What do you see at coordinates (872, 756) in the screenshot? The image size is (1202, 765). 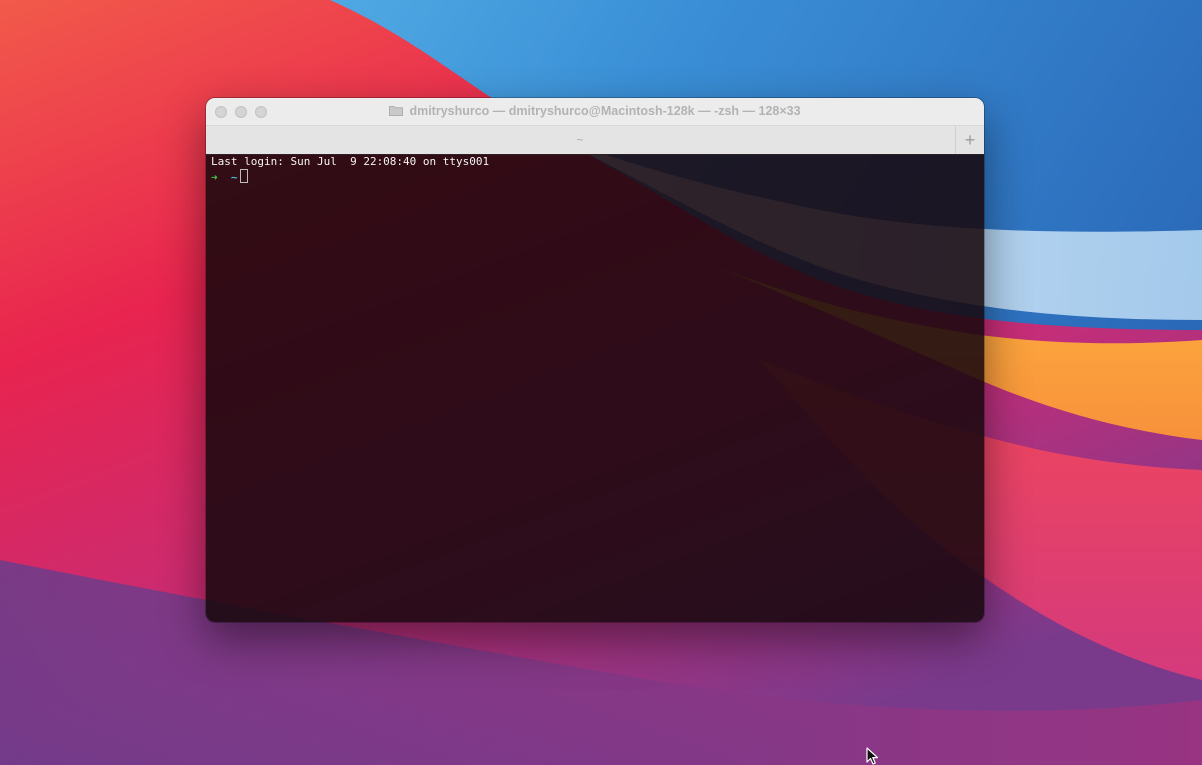 I see `mouse-pointer-icon` at bounding box center [872, 756].